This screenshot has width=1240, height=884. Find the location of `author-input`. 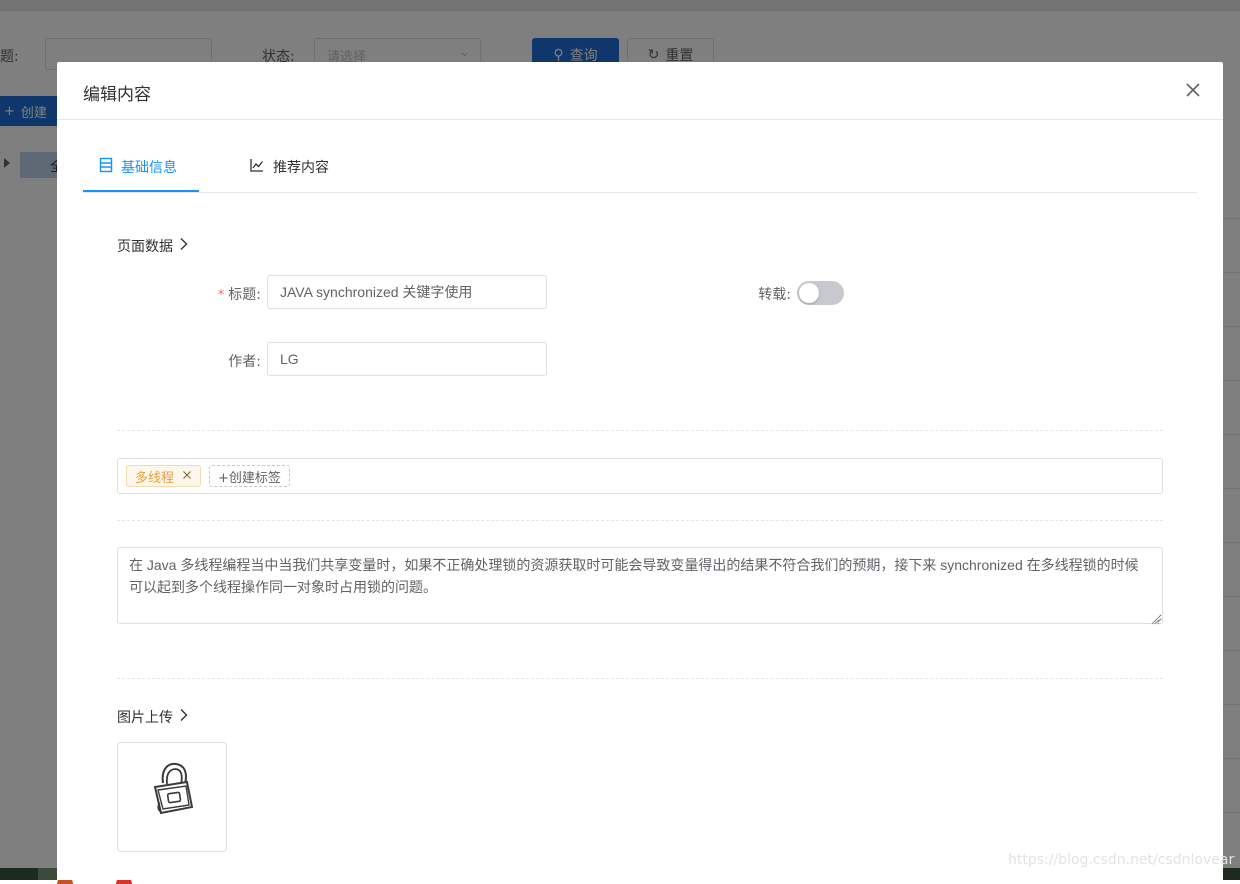

author-input is located at coordinates (407, 359).